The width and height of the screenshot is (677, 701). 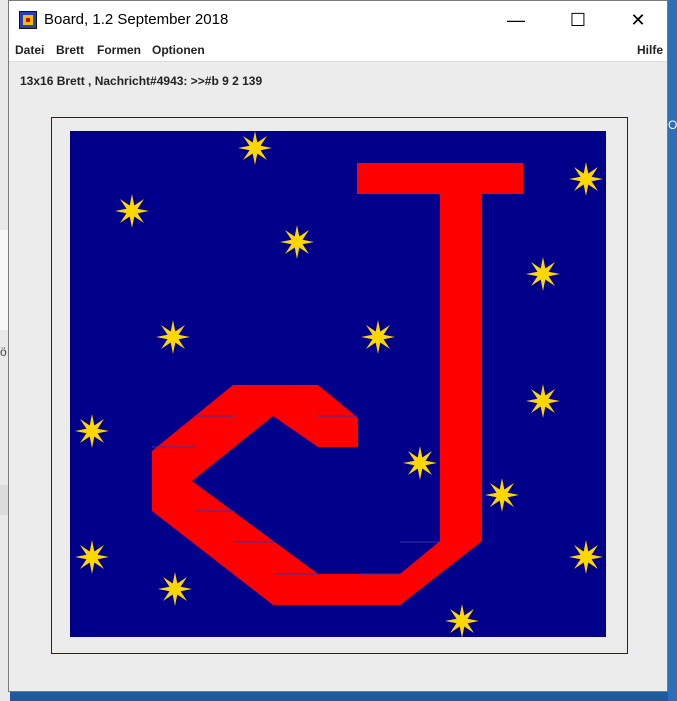 What do you see at coordinates (338, 50) in the screenshot?
I see `menu-bar: Datei Brett Formen Optionen Hilfe` at bounding box center [338, 50].